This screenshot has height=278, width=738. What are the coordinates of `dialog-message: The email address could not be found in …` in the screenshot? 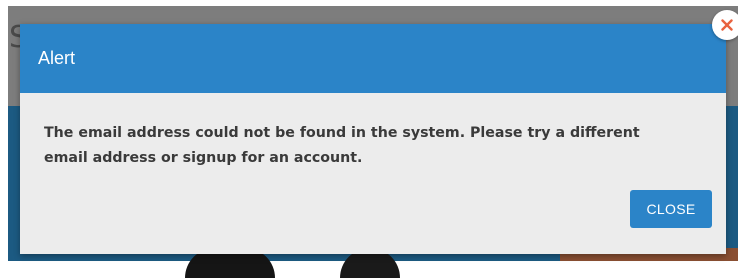 It's located at (342, 145).